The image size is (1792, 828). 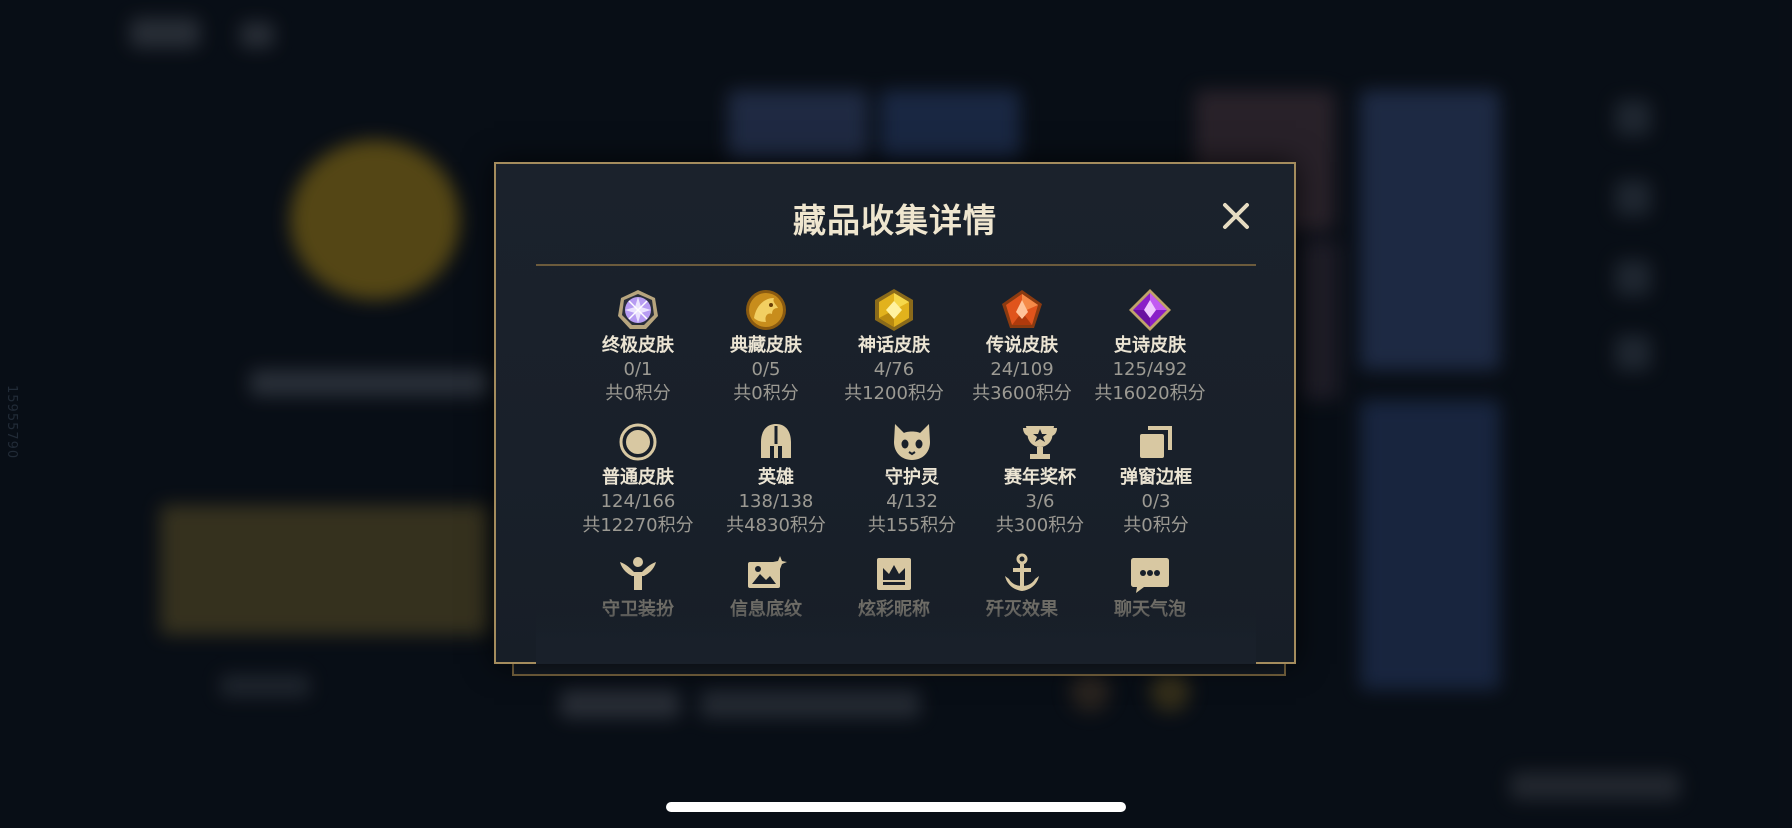 What do you see at coordinates (1040, 525) in the screenshot?
I see `item-points: 共300积分` at bounding box center [1040, 525].